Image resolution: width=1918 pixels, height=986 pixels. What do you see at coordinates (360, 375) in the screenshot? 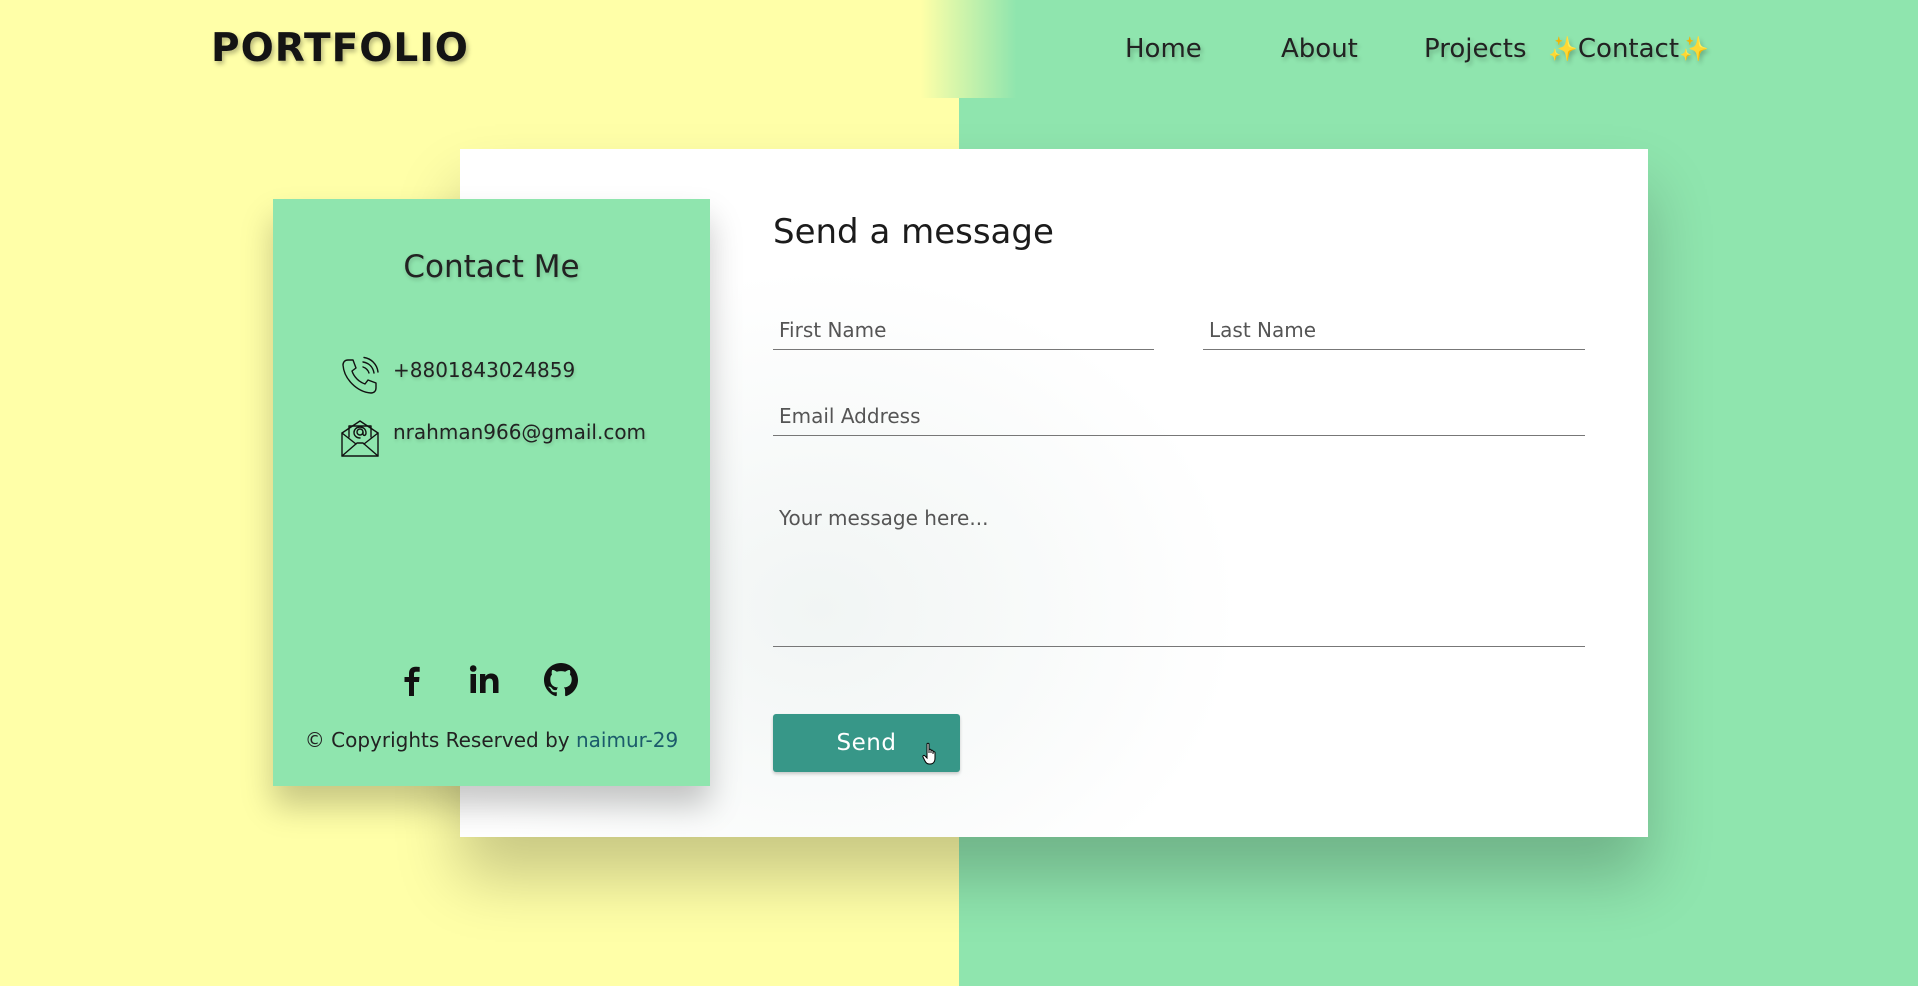
I see `phone-icon` at bounding box center [360, 375].